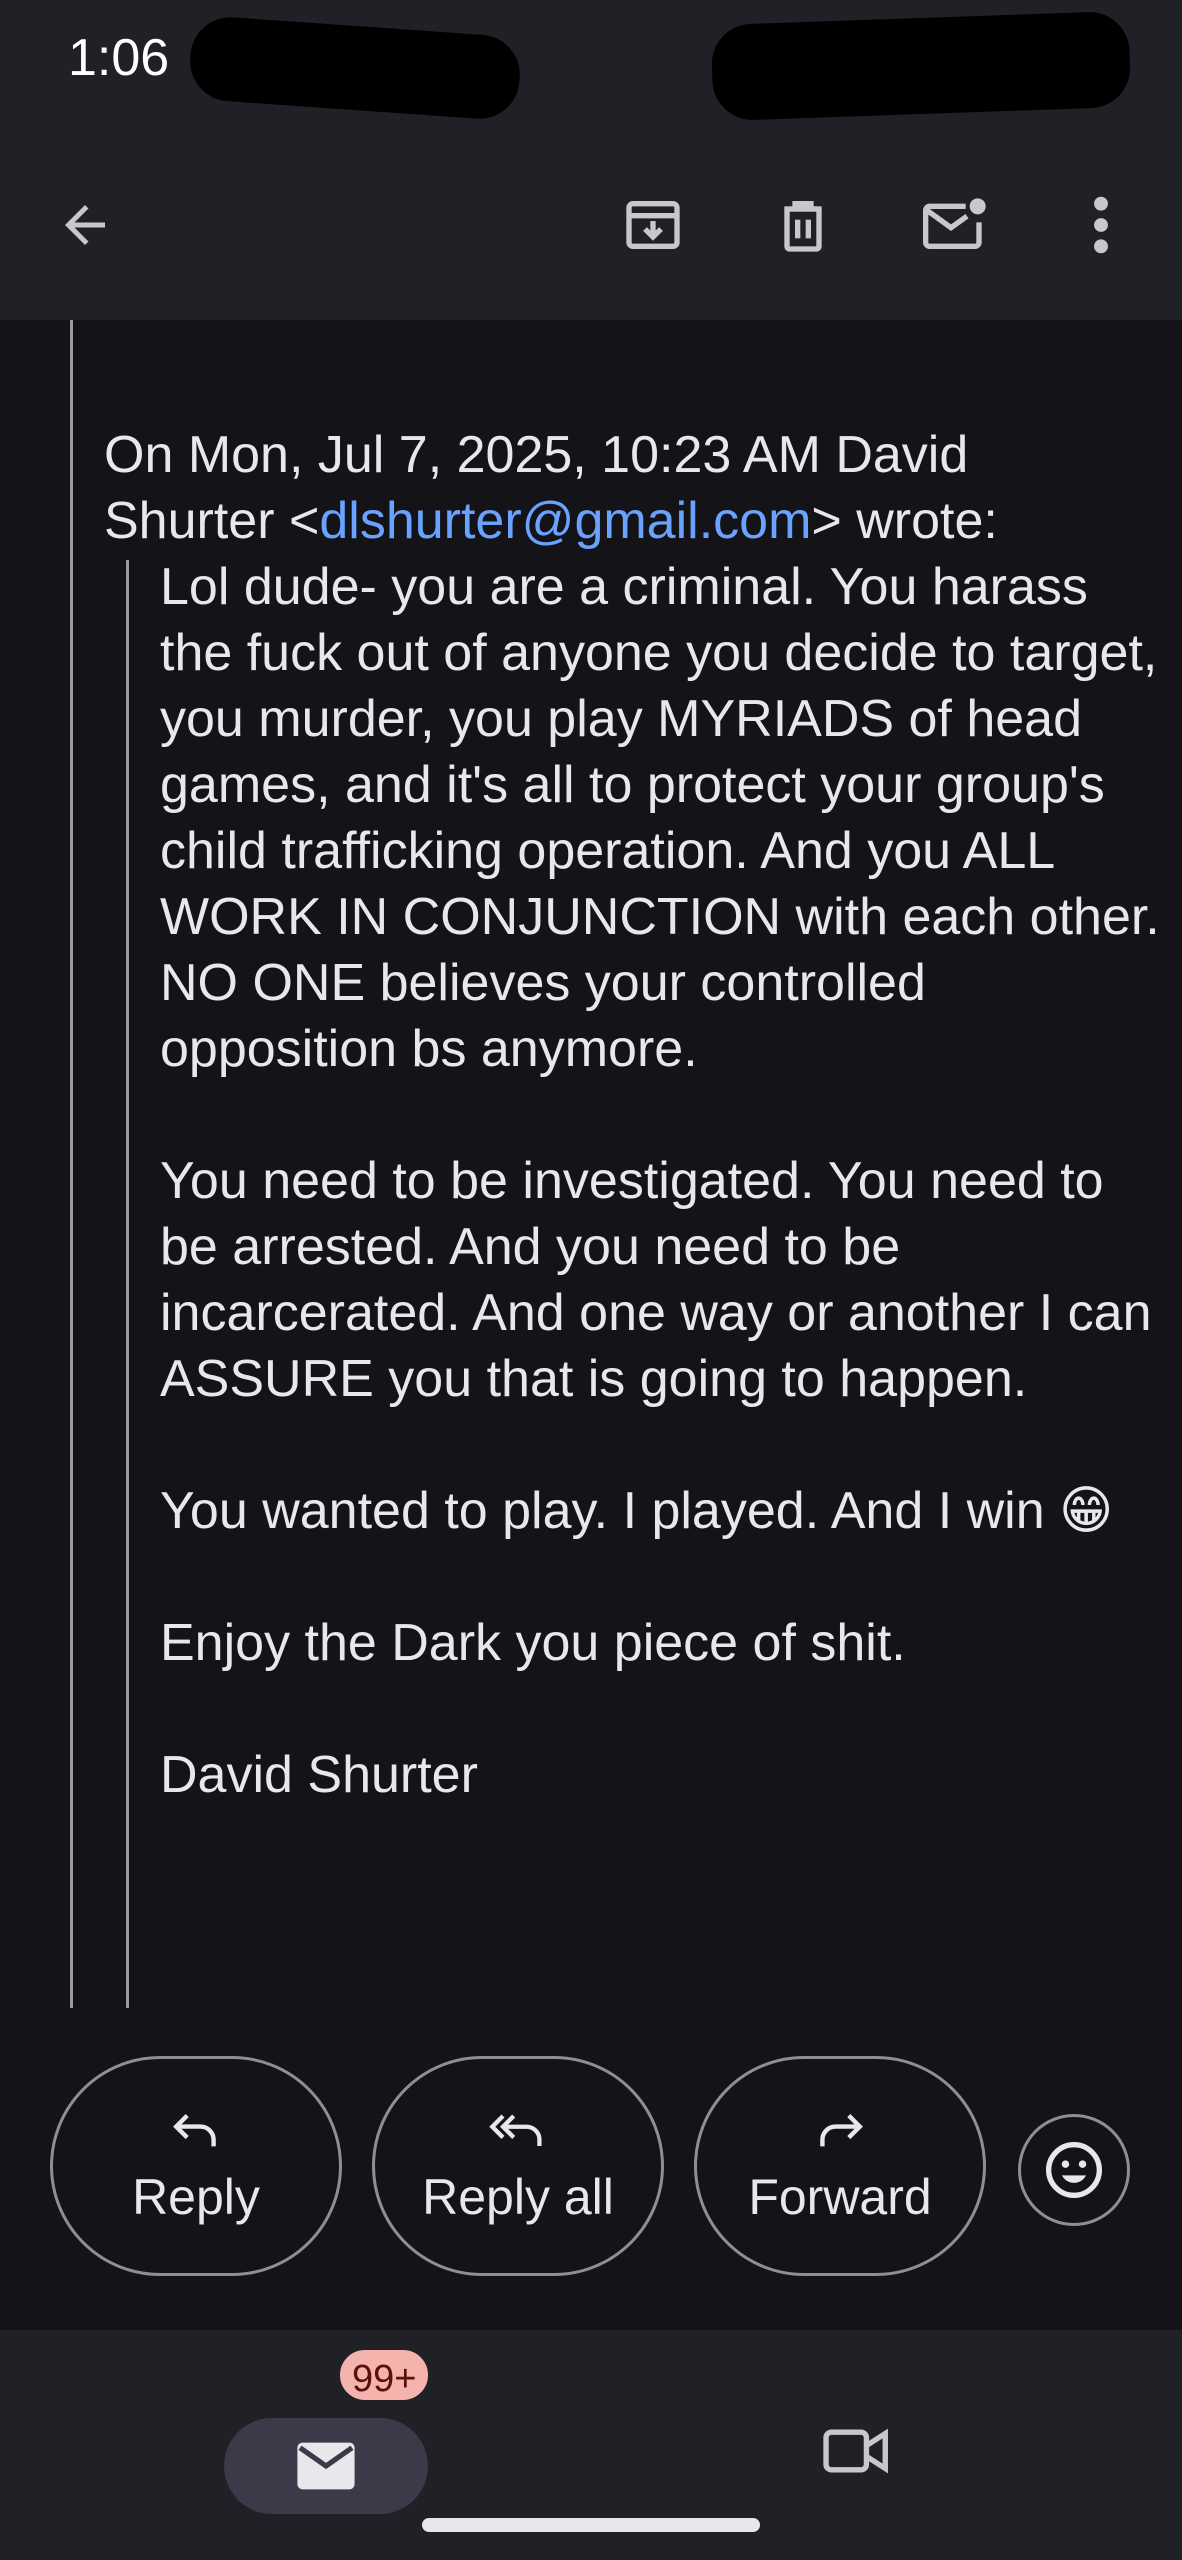 The width and height of the screenshot is (1182, 2560). I want to click on meet-tab, so click(857, 2451).